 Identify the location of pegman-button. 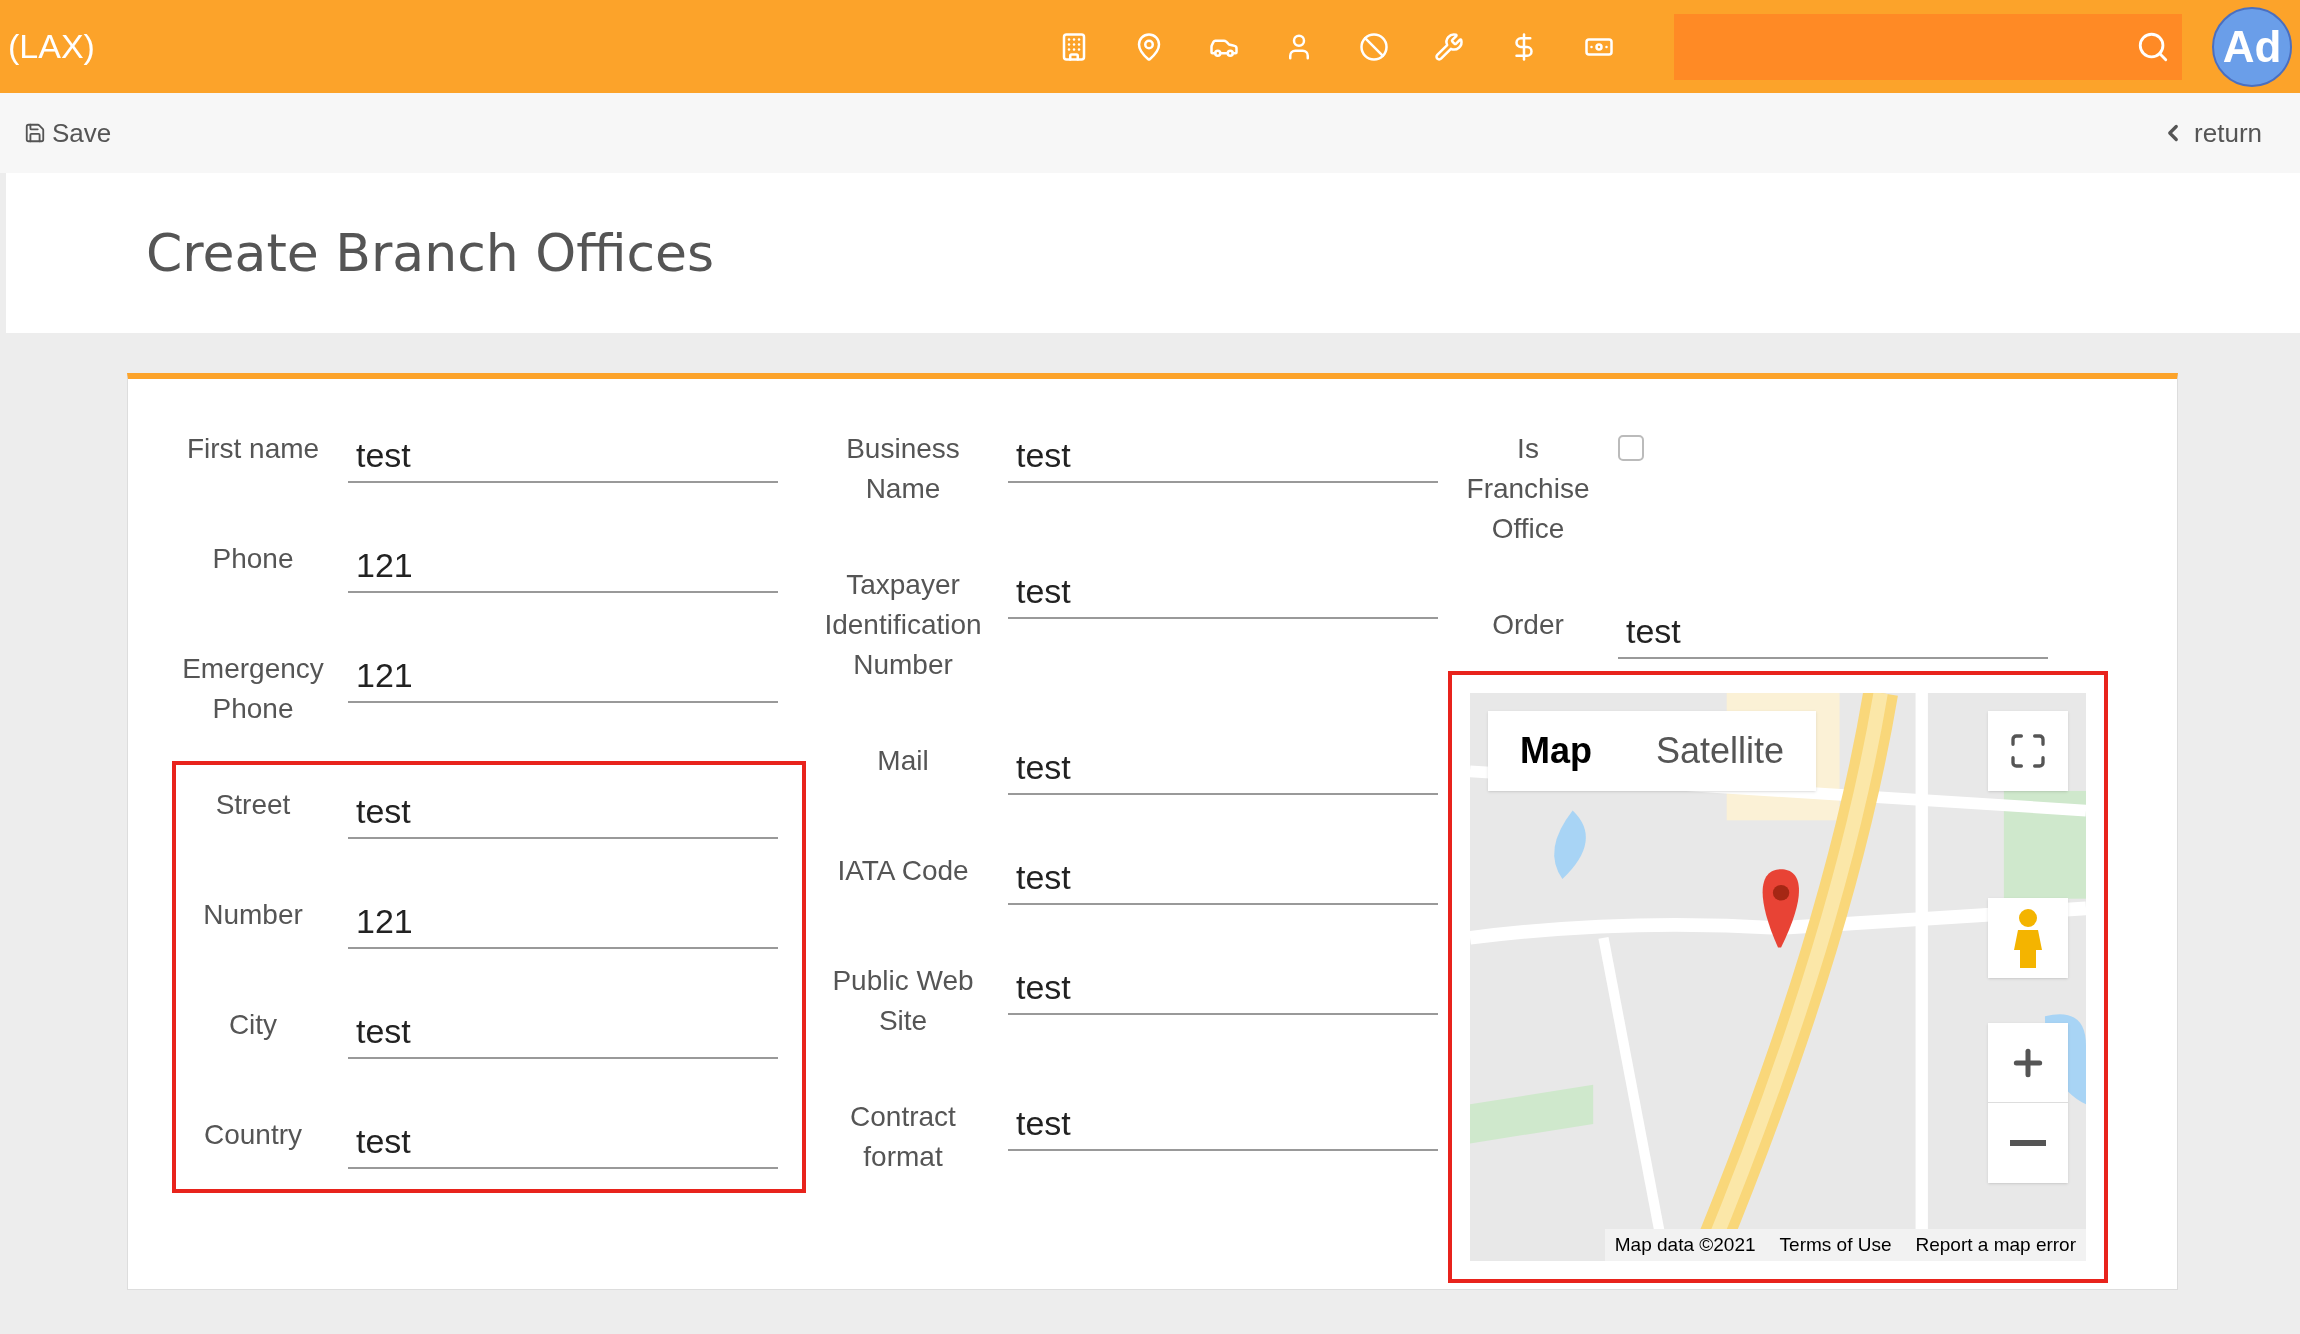
(2028, 938).